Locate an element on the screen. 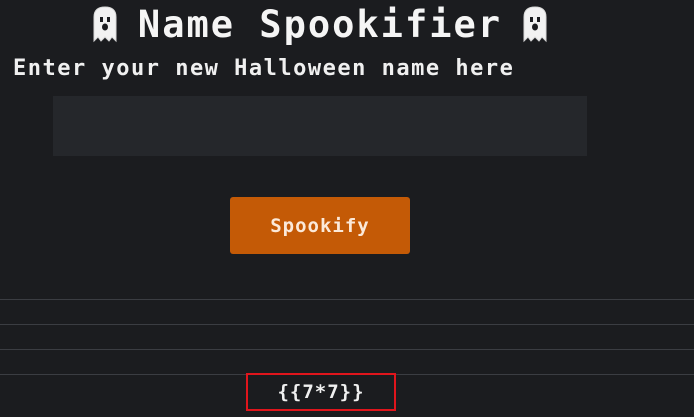 The height and width of the screenshot is (417, 694). result-text: {{7*7}} is located at coordinates (321, 392).